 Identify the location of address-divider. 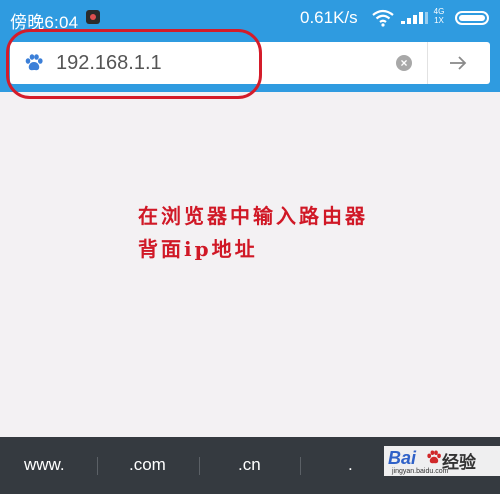
(427, 63).